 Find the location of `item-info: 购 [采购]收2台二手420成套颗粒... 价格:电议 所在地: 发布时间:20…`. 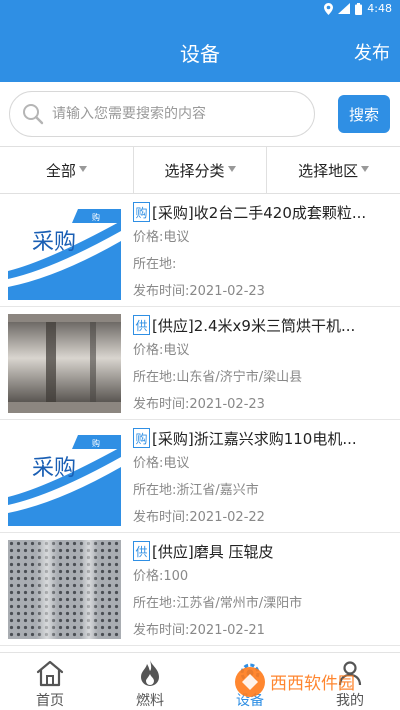

item-info: 购 [采购]收2台二手420成套颗粒... 价格:电议 所在地: 发布时间:20… is located at coordinates (262, 252).